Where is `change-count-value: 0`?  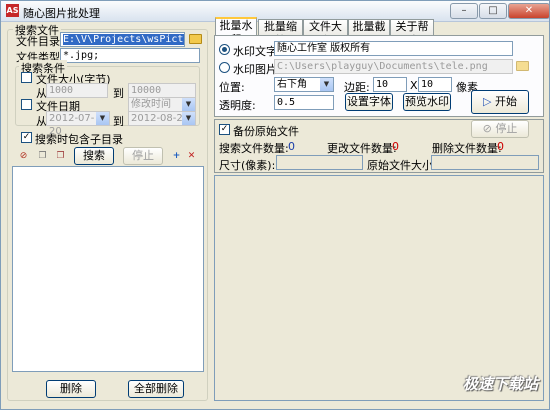
change-count-value: 0 is located at coordinates (395, 146).